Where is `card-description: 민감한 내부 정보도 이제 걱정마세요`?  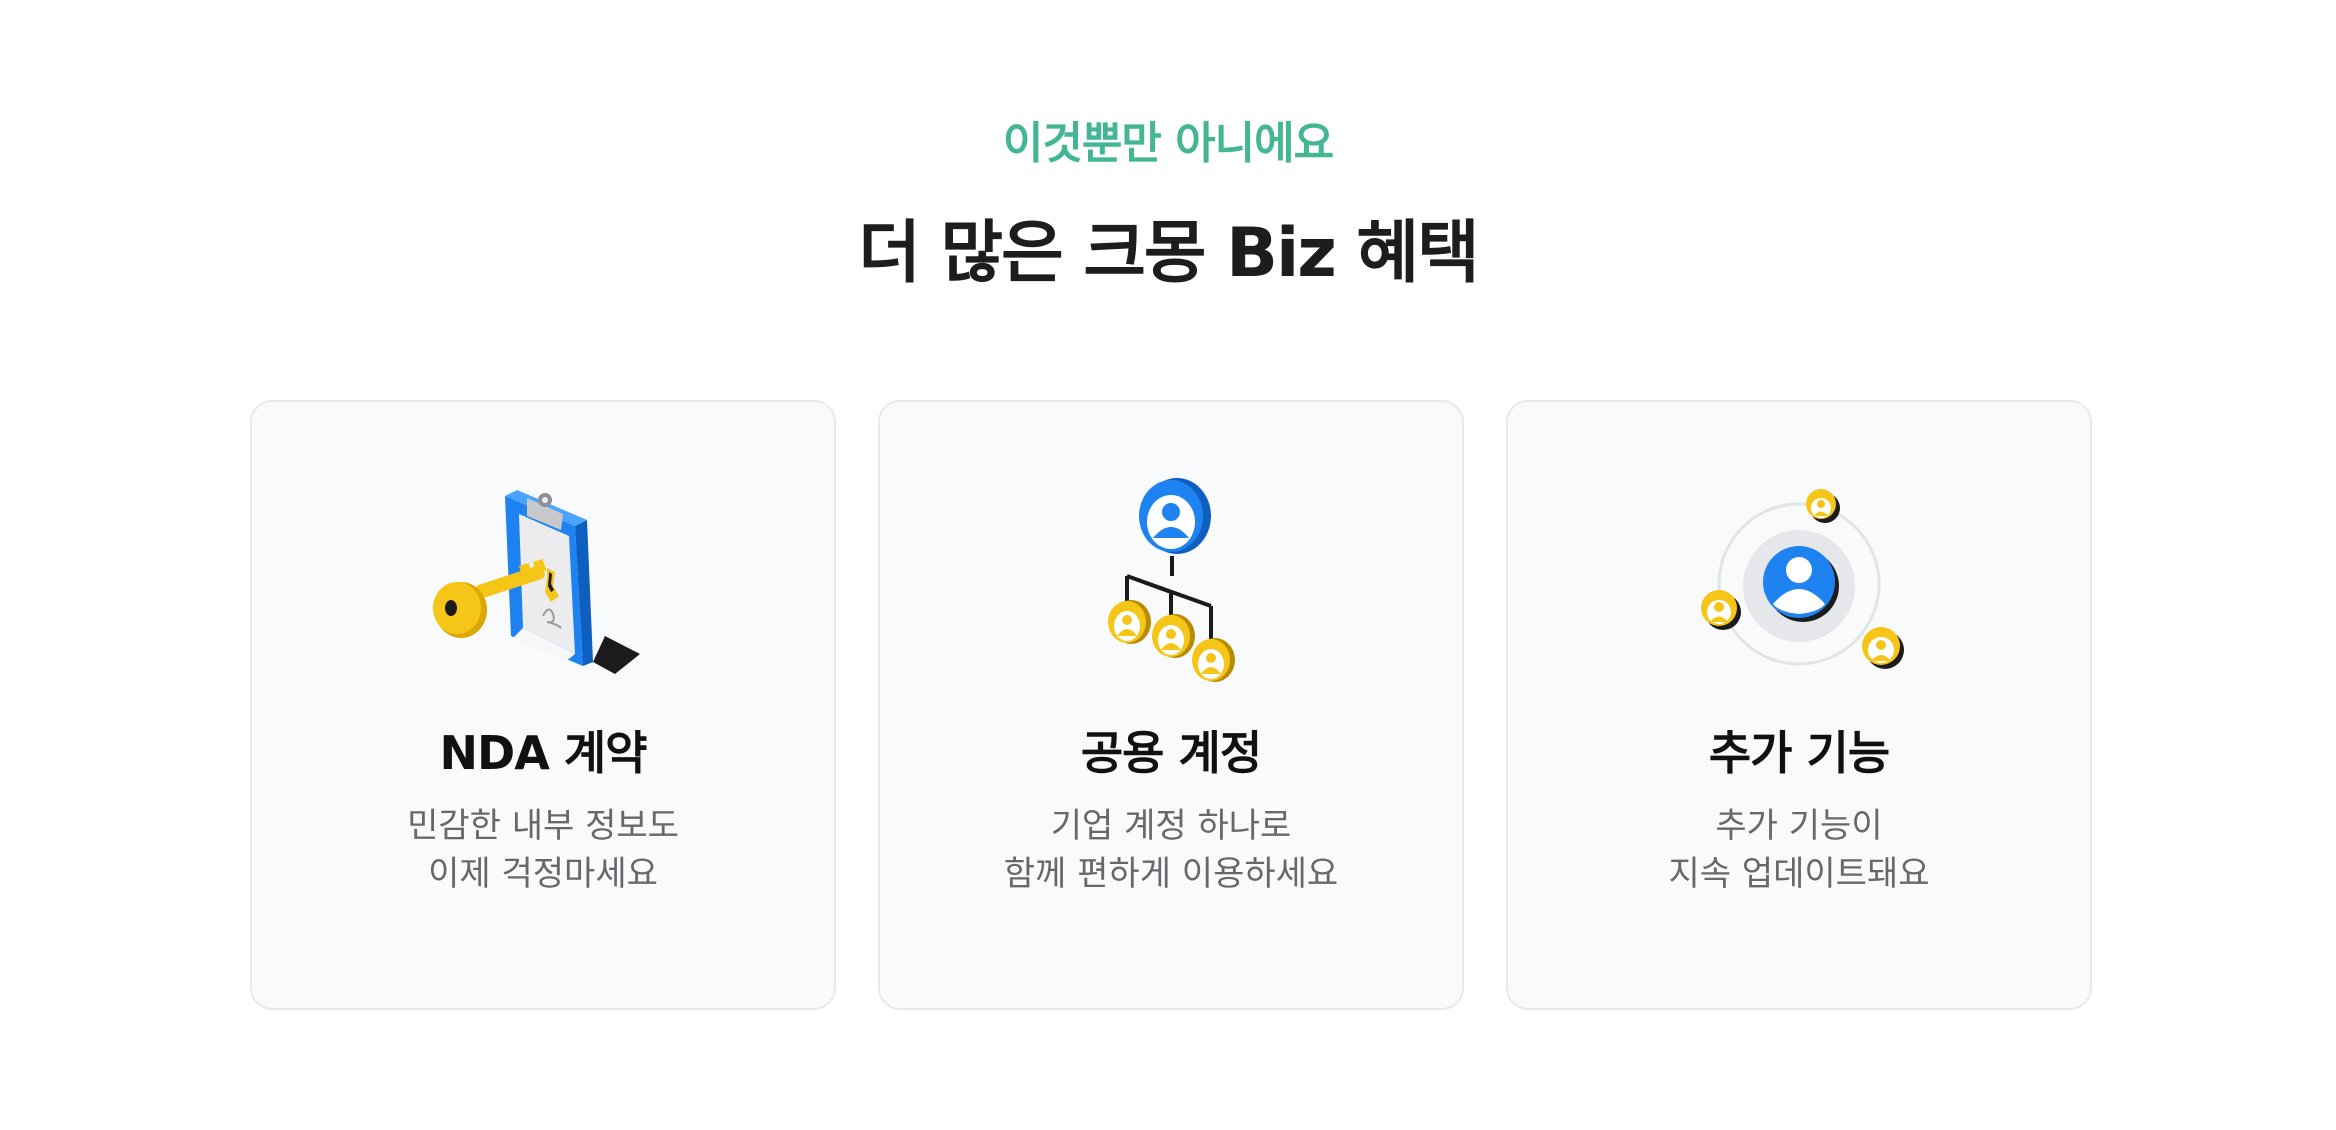
card-description: 민감한 내부 정보도 이제 걱정마세요 is located at coordinates (543, 850).